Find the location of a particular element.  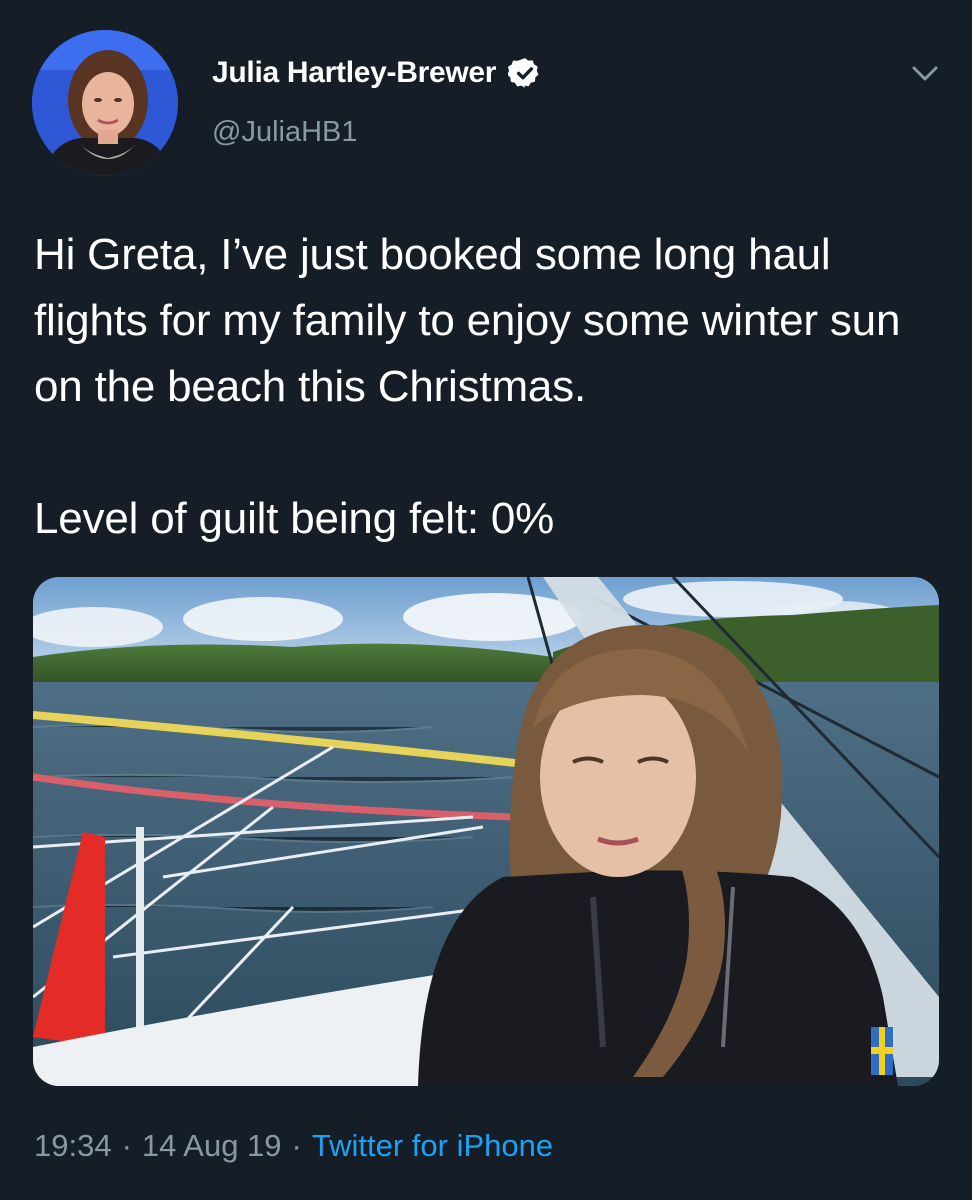

author-name-row: Julia Hartley-Brewer is located at coordinates (377, 73).